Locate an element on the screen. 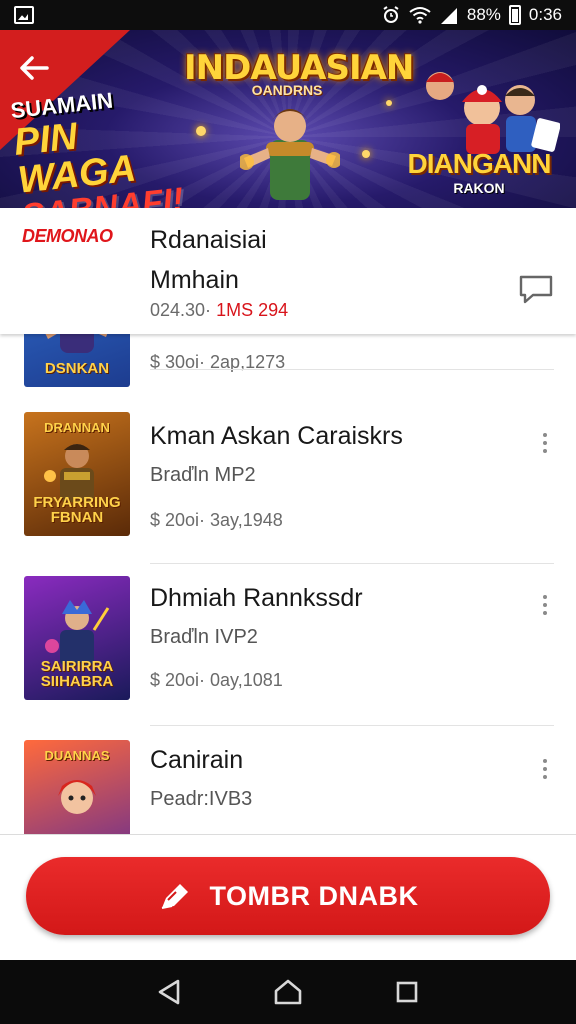  item-subtitle: Braďln MP2 is located at coordinates (203, 475).